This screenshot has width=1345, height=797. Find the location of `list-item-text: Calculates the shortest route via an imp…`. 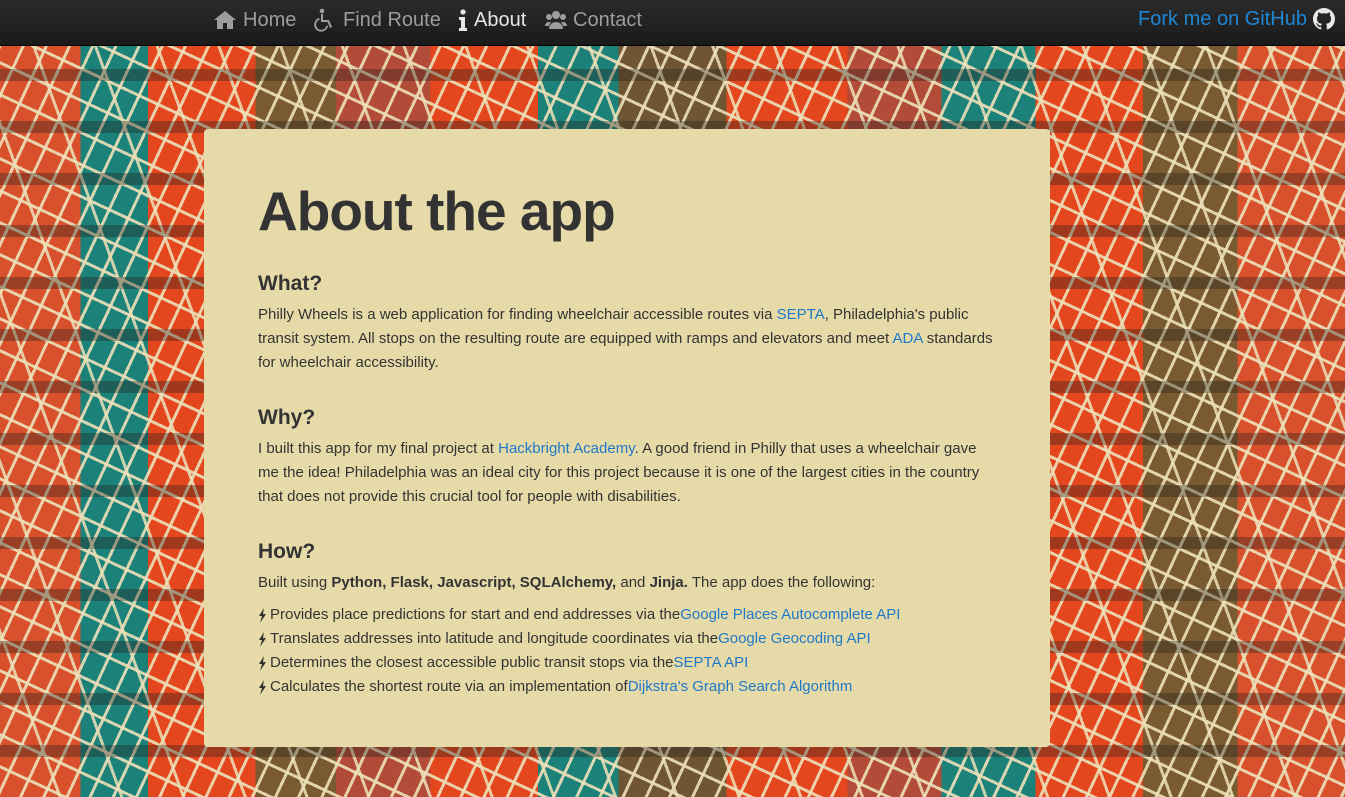

list-item-text: Calculates the shortest route via an imp… is located at coordinates (449, 686).